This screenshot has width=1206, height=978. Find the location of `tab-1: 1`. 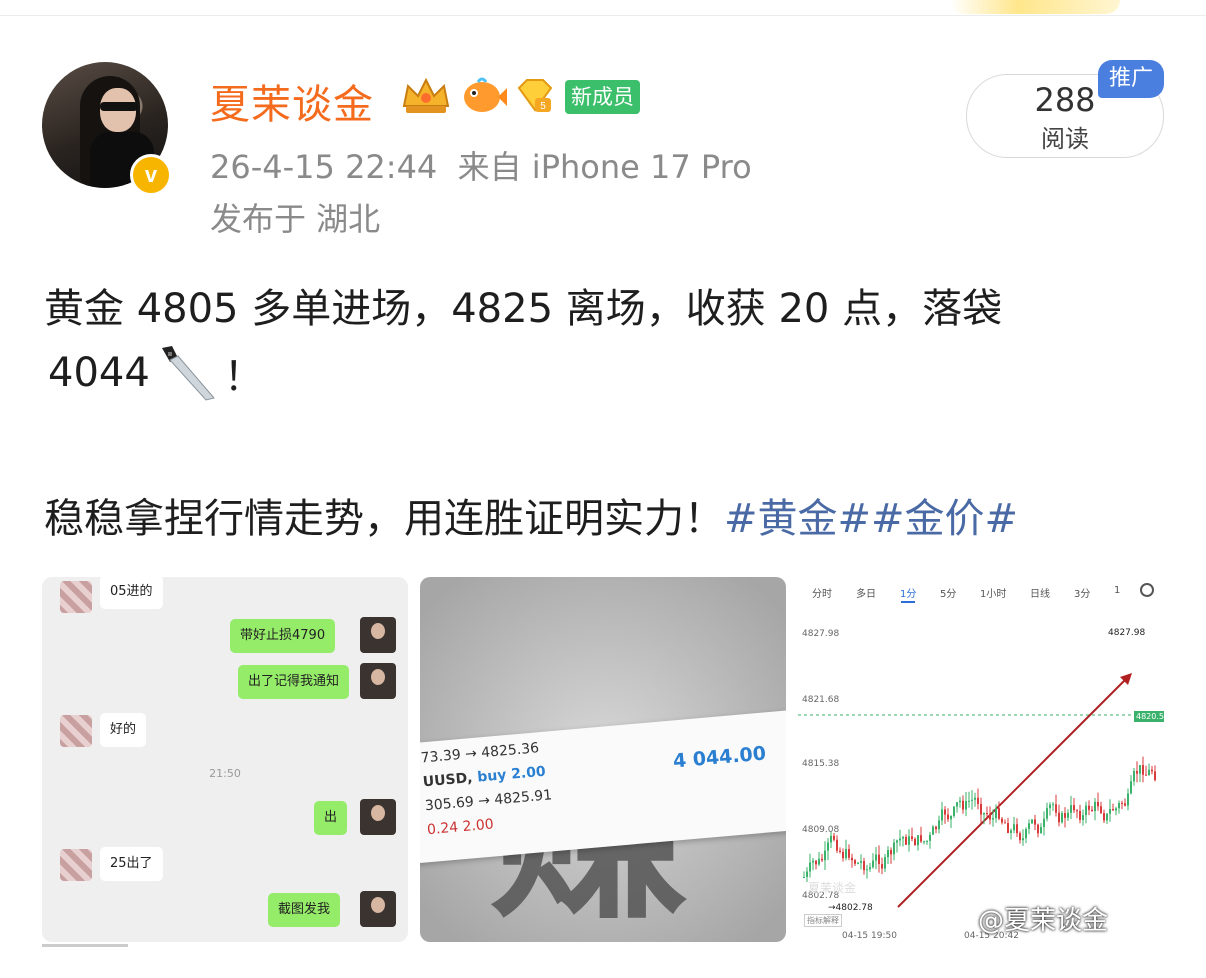

tab-1: 1 is located at coordinates (1117, 590).